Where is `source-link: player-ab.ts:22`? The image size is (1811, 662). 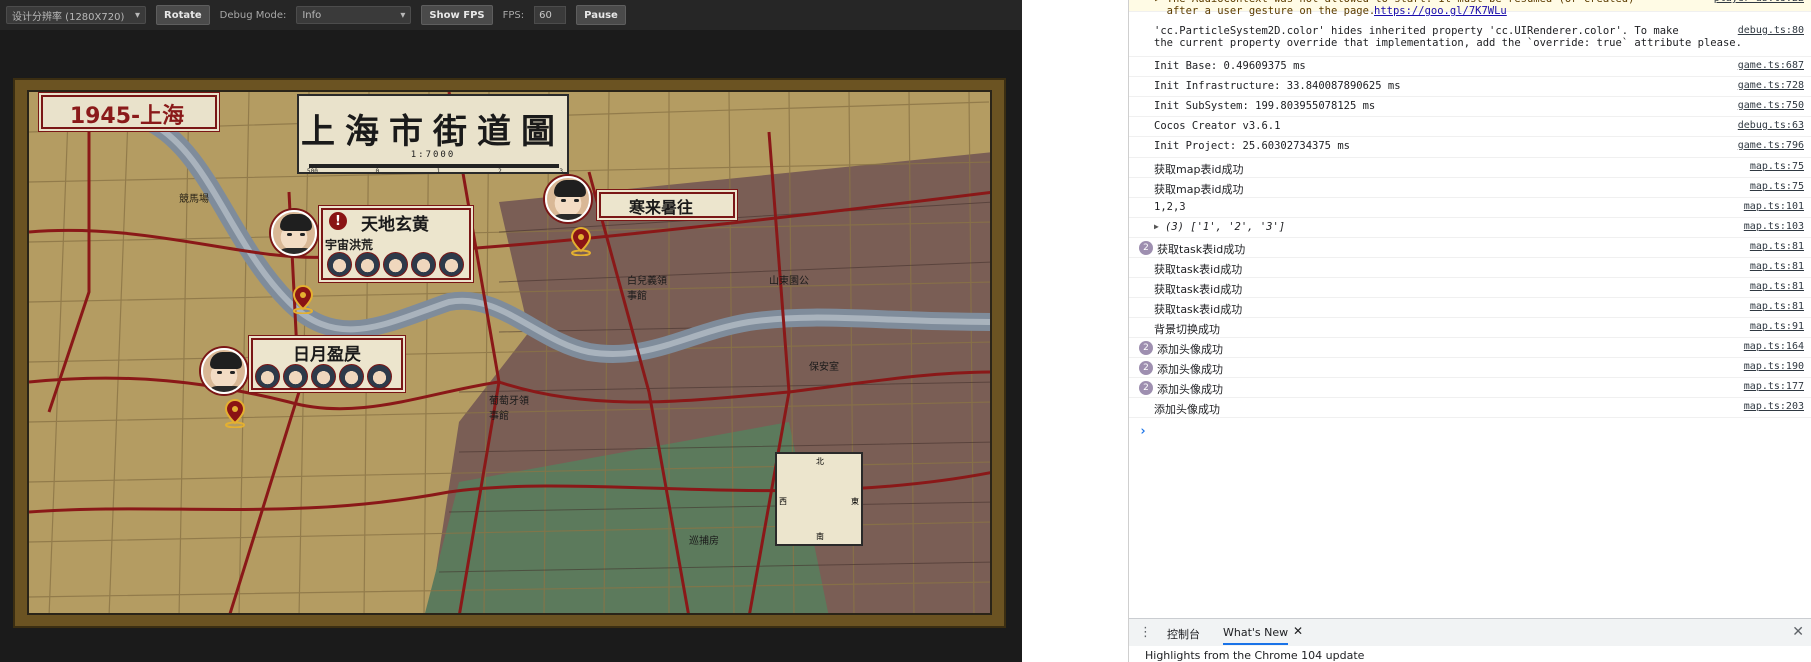
source-link: player-ab.ts:22 is located at coordinates (1759, 2).